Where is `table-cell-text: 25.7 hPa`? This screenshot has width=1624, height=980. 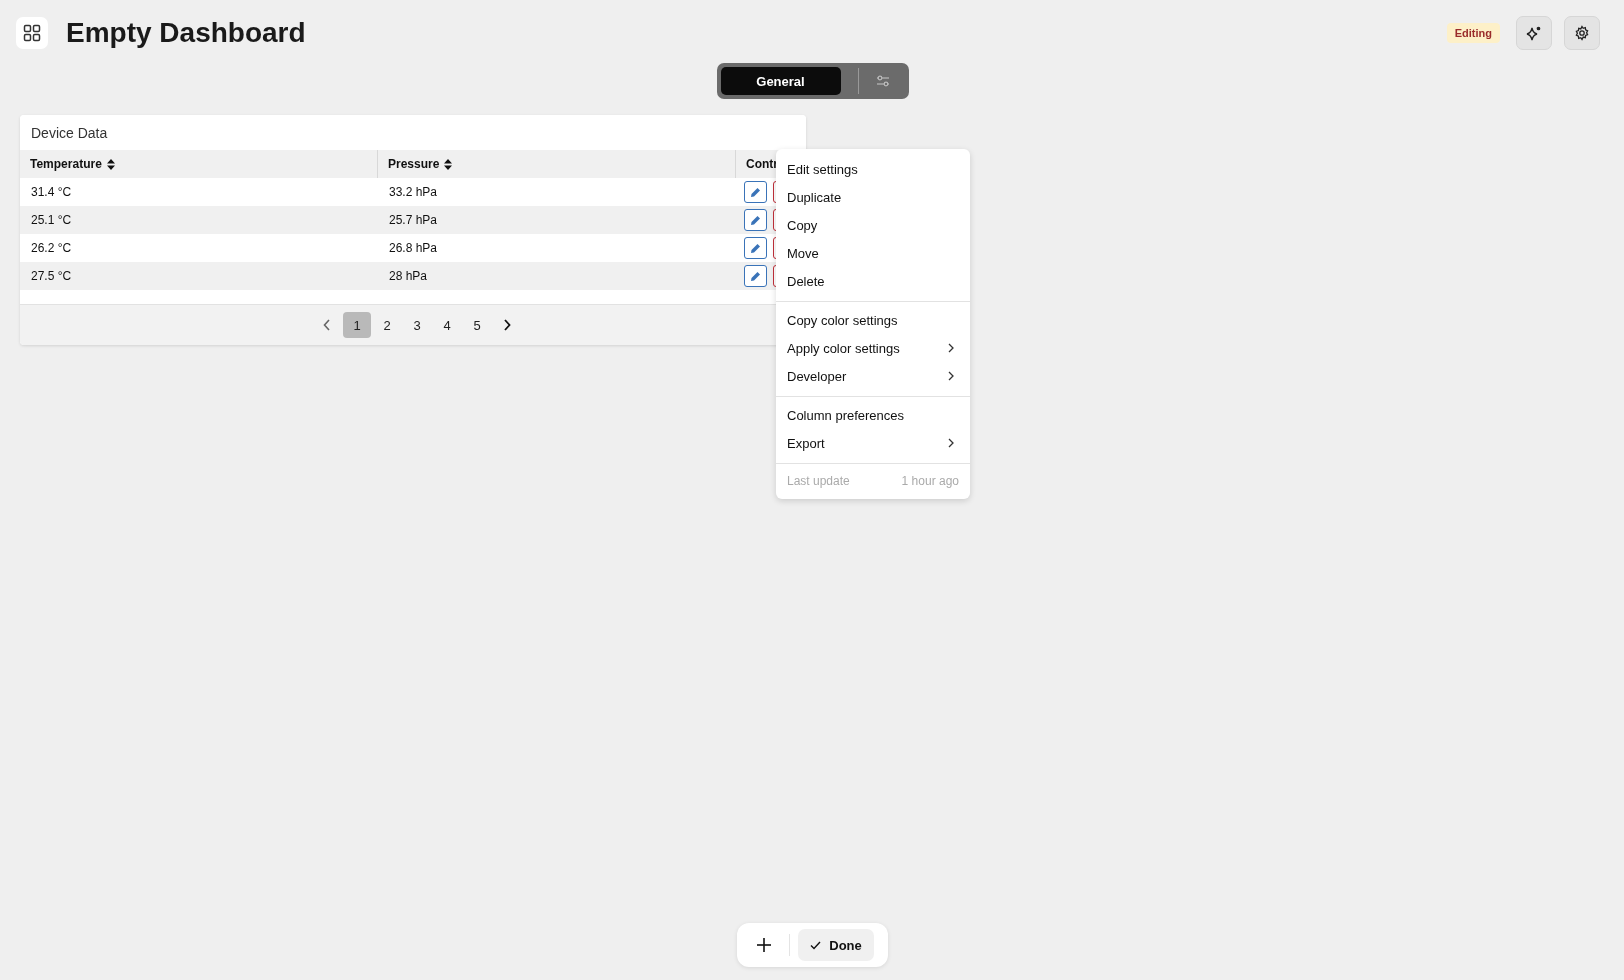
table-cell-text: 25.7 hPa is located at coordinates (413, 220).